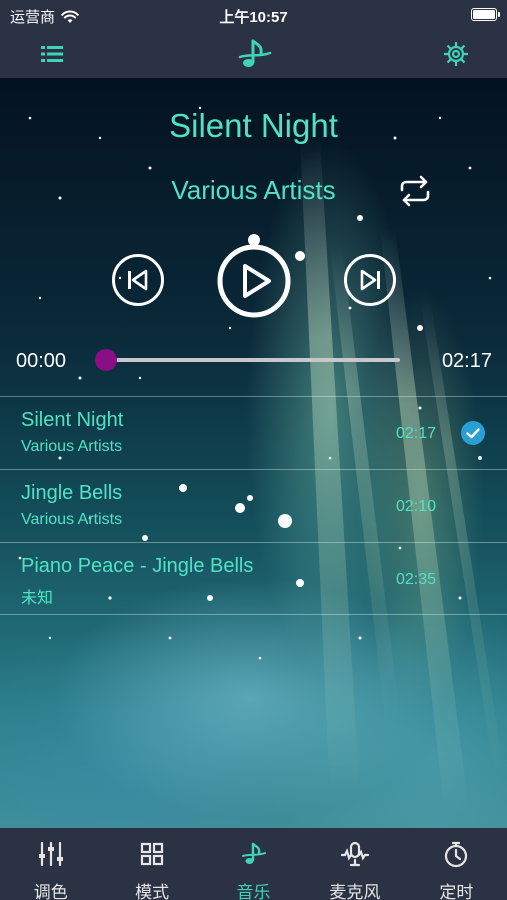  Describe the element at coordinates (466, 361) in the screenshot. I see `total-duration: 02:17` at that location.